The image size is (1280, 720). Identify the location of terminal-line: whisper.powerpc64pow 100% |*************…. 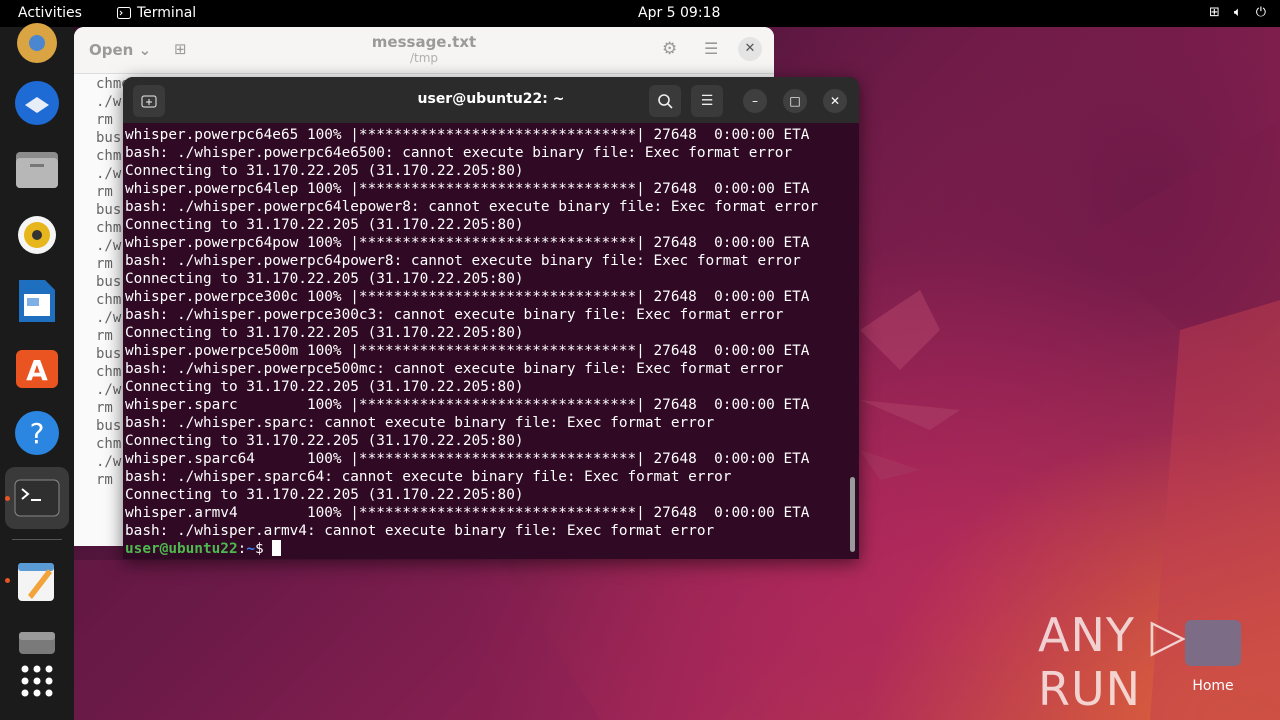
(467, 243).